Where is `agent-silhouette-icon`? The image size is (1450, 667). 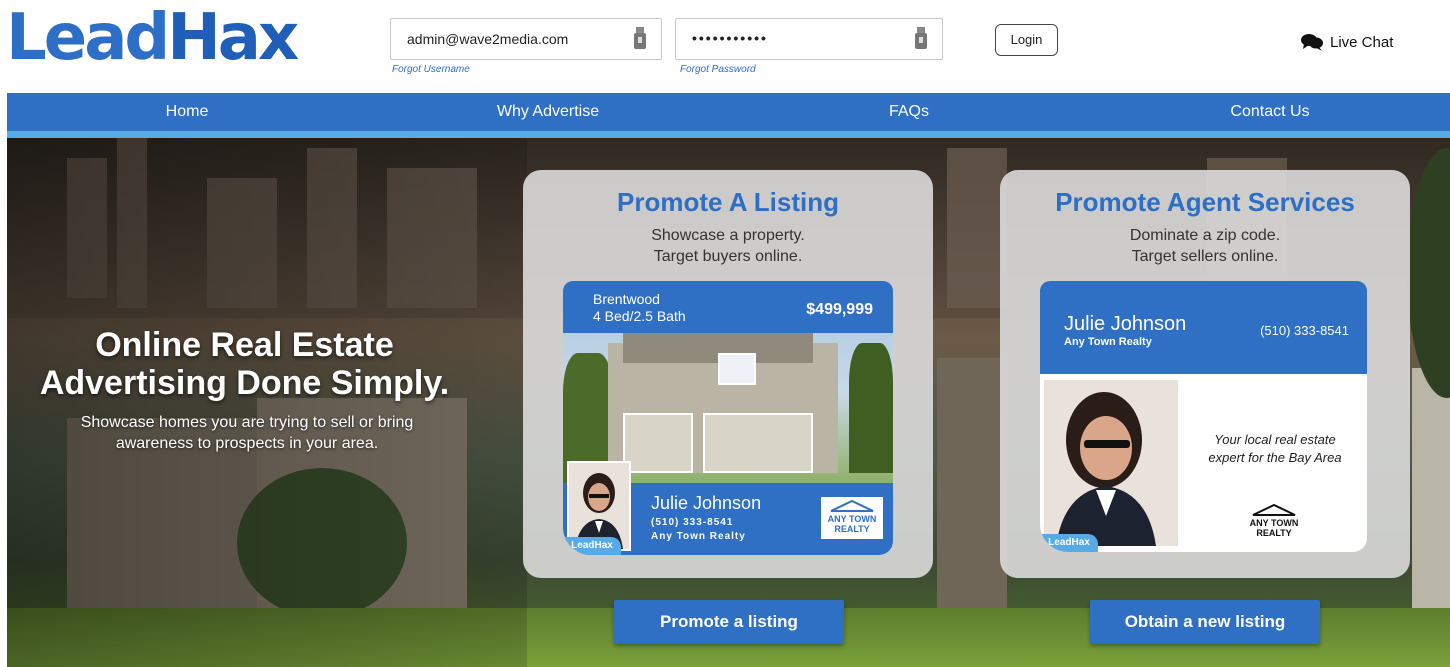 agent-silhouette-icon is located at coordinates (1106, 469).